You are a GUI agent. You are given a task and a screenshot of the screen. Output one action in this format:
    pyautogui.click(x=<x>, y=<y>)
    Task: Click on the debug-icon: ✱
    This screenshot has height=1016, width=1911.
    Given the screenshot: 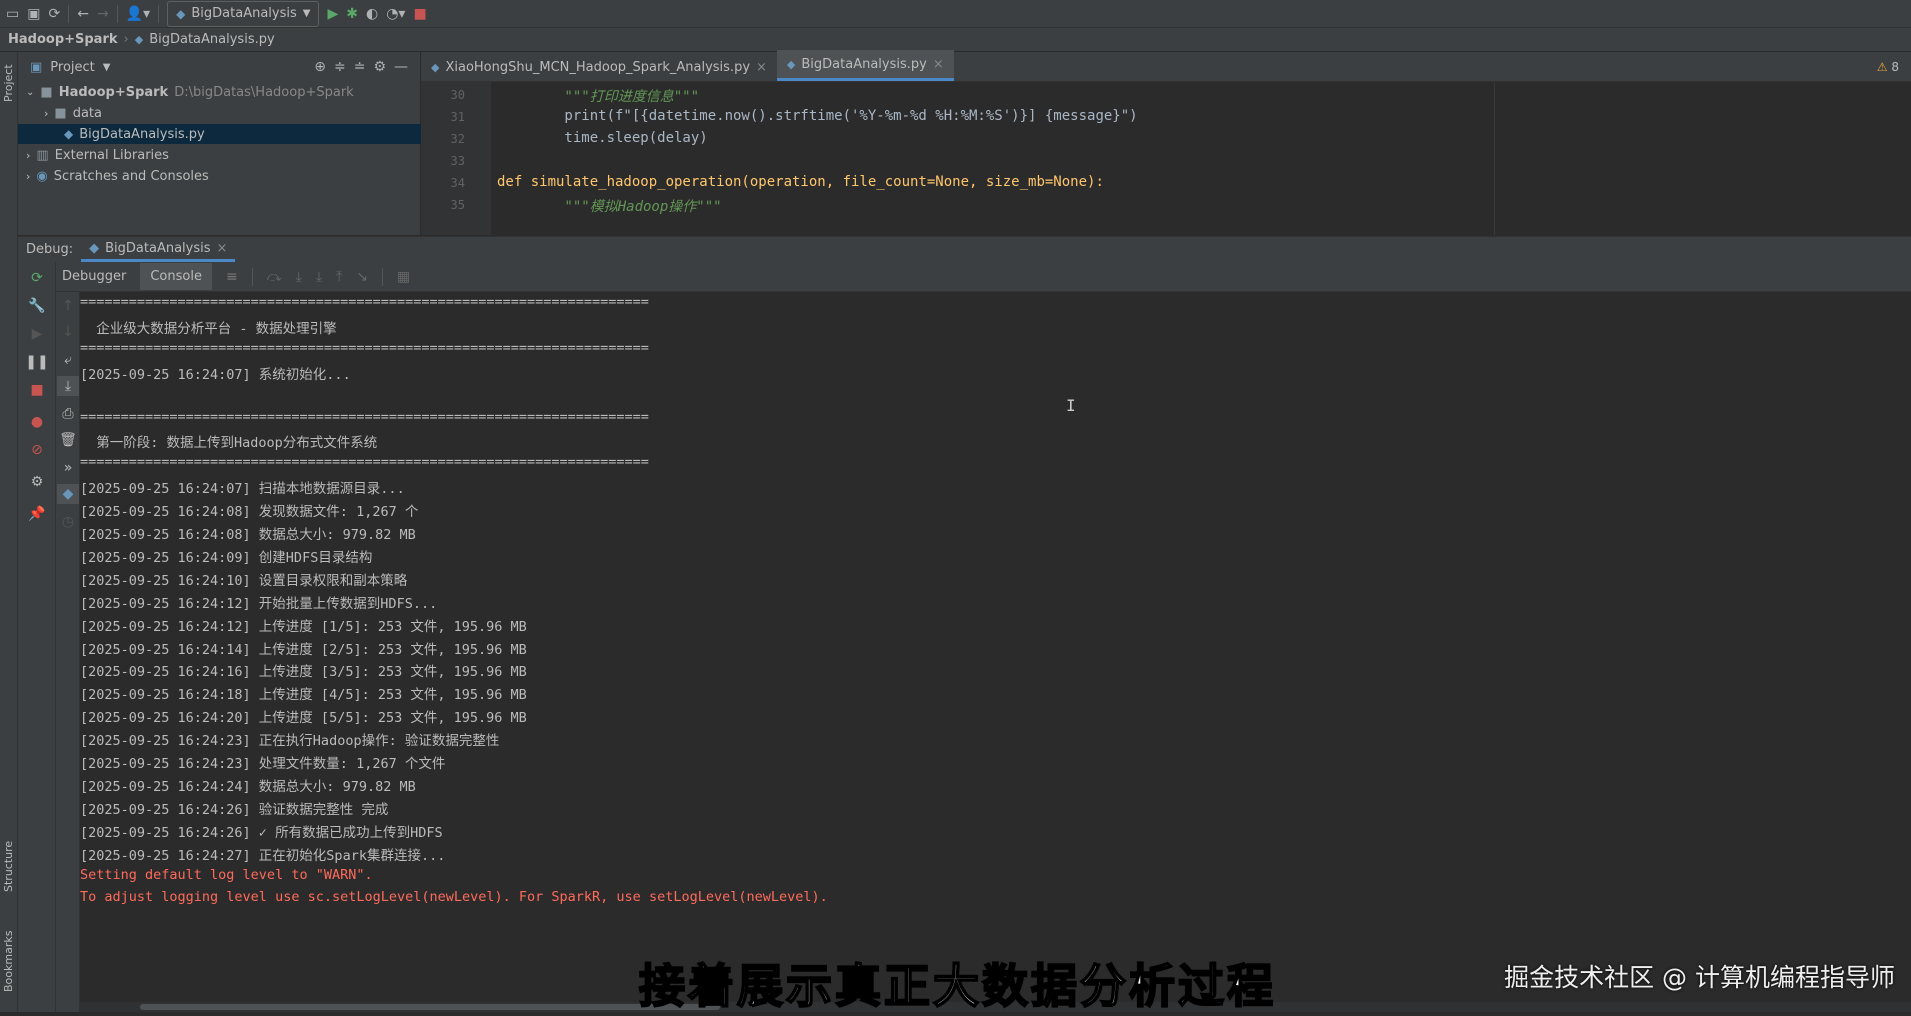 What is the action you would take?
    pyautogui.click(x=352, y=14)
    